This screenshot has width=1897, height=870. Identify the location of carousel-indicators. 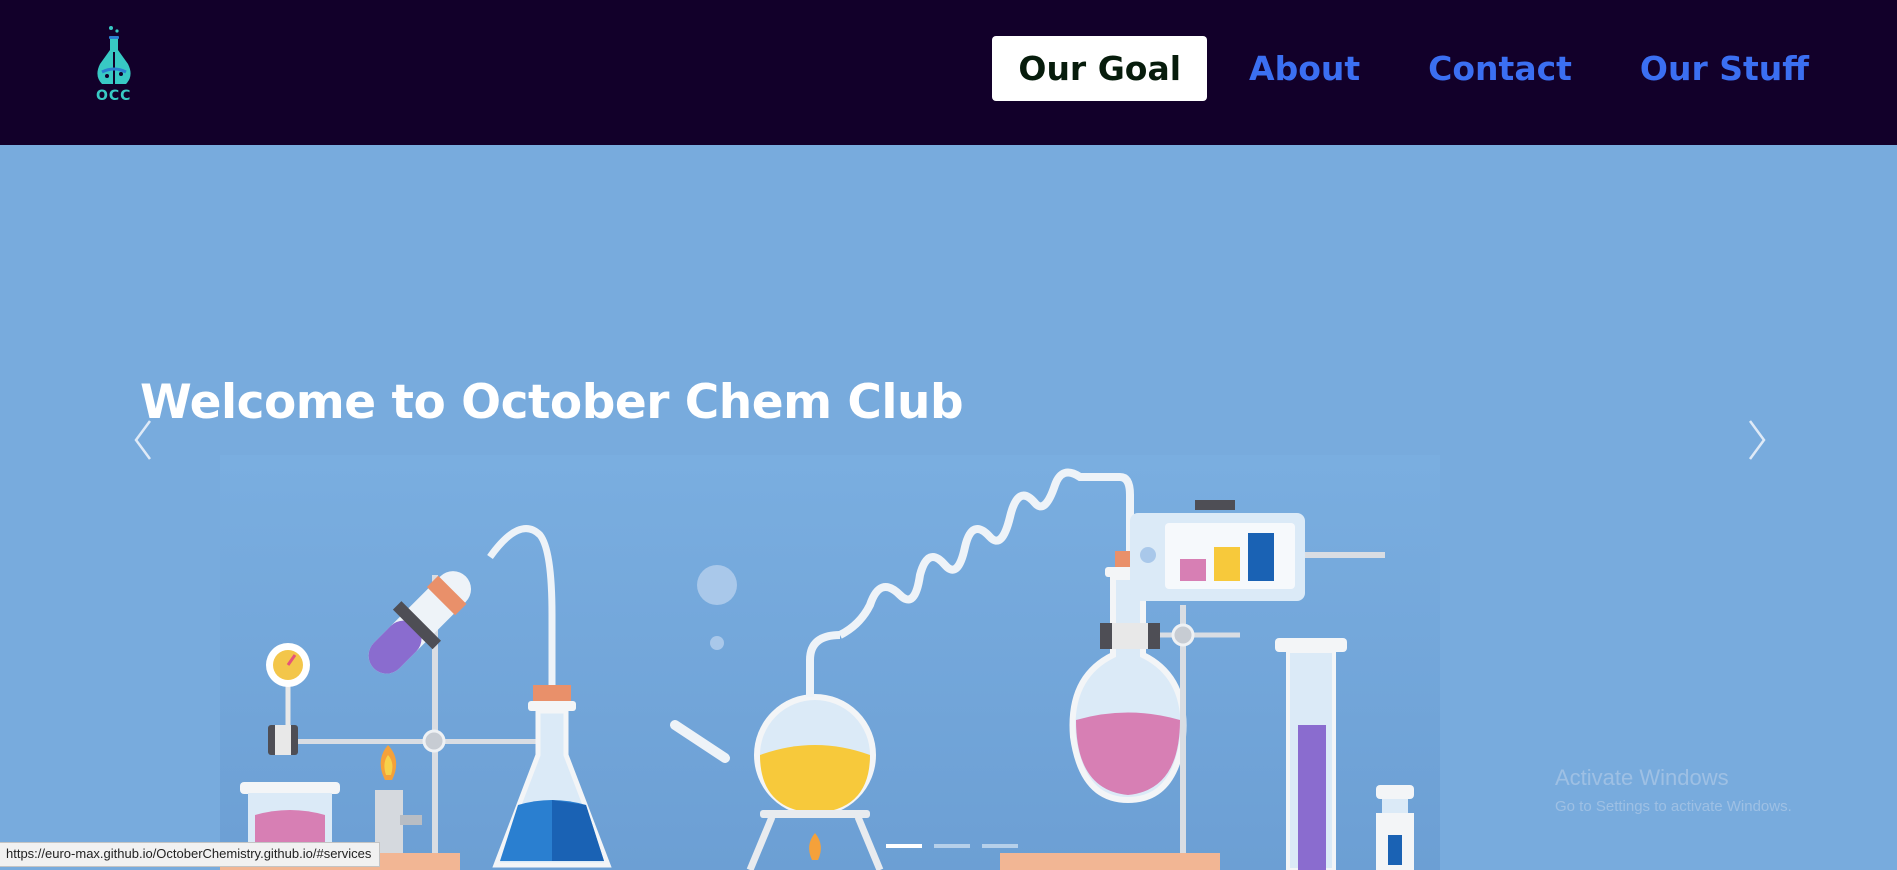
(952, 846).